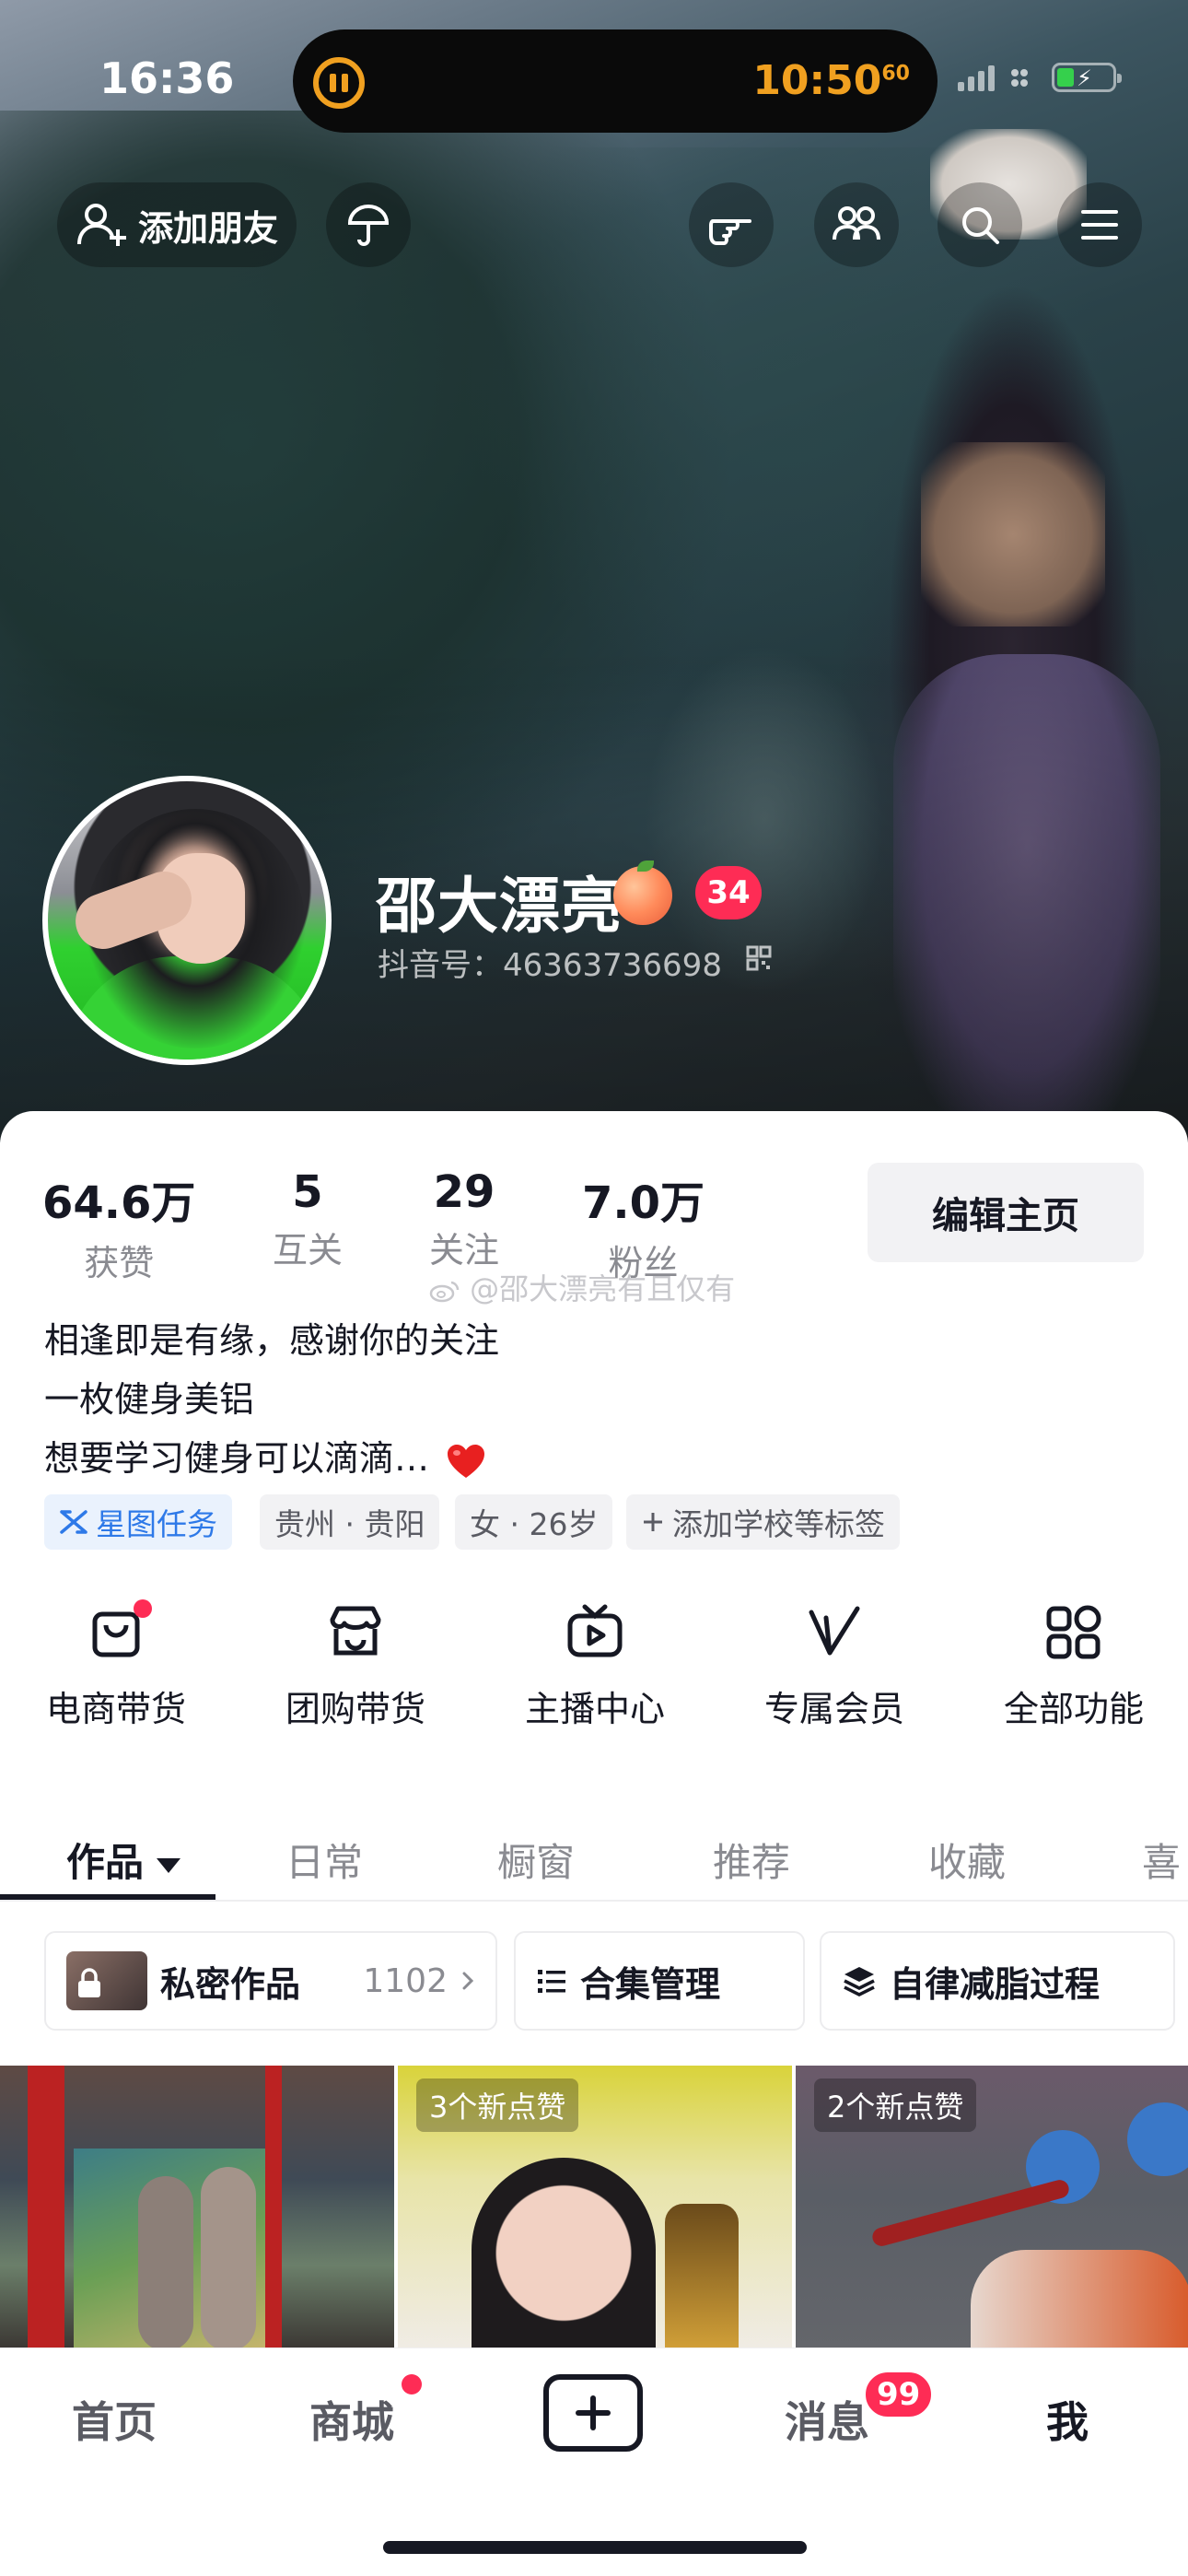 The image size is (1188, 2576). I want to click on v-member-icon, so click(835, 1631).